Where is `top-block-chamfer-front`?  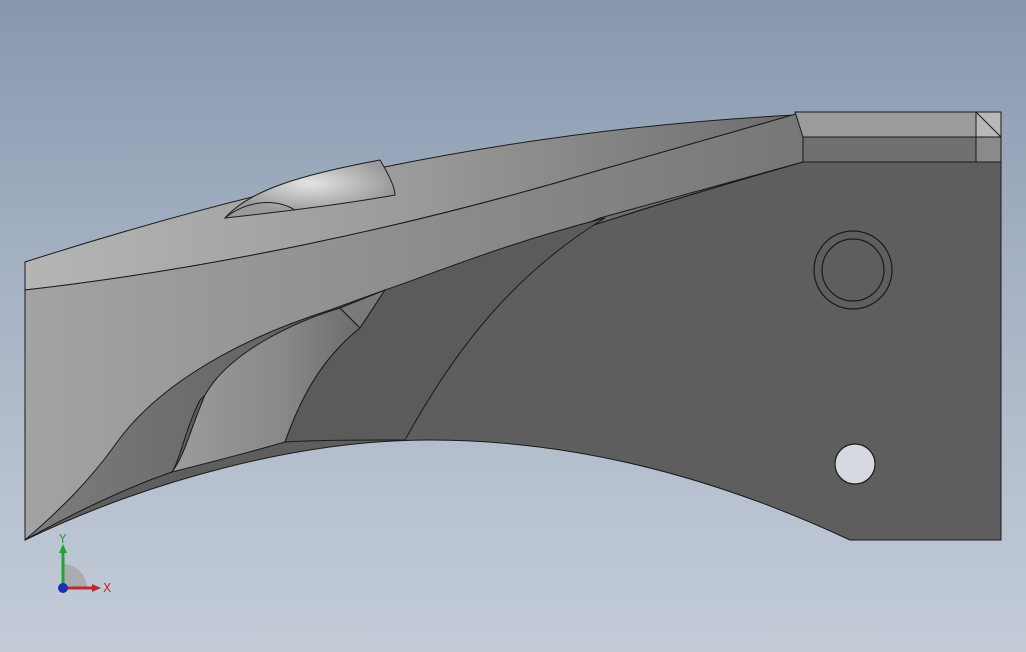
top-block-chamfer-front is located at coordinates (988, 149).